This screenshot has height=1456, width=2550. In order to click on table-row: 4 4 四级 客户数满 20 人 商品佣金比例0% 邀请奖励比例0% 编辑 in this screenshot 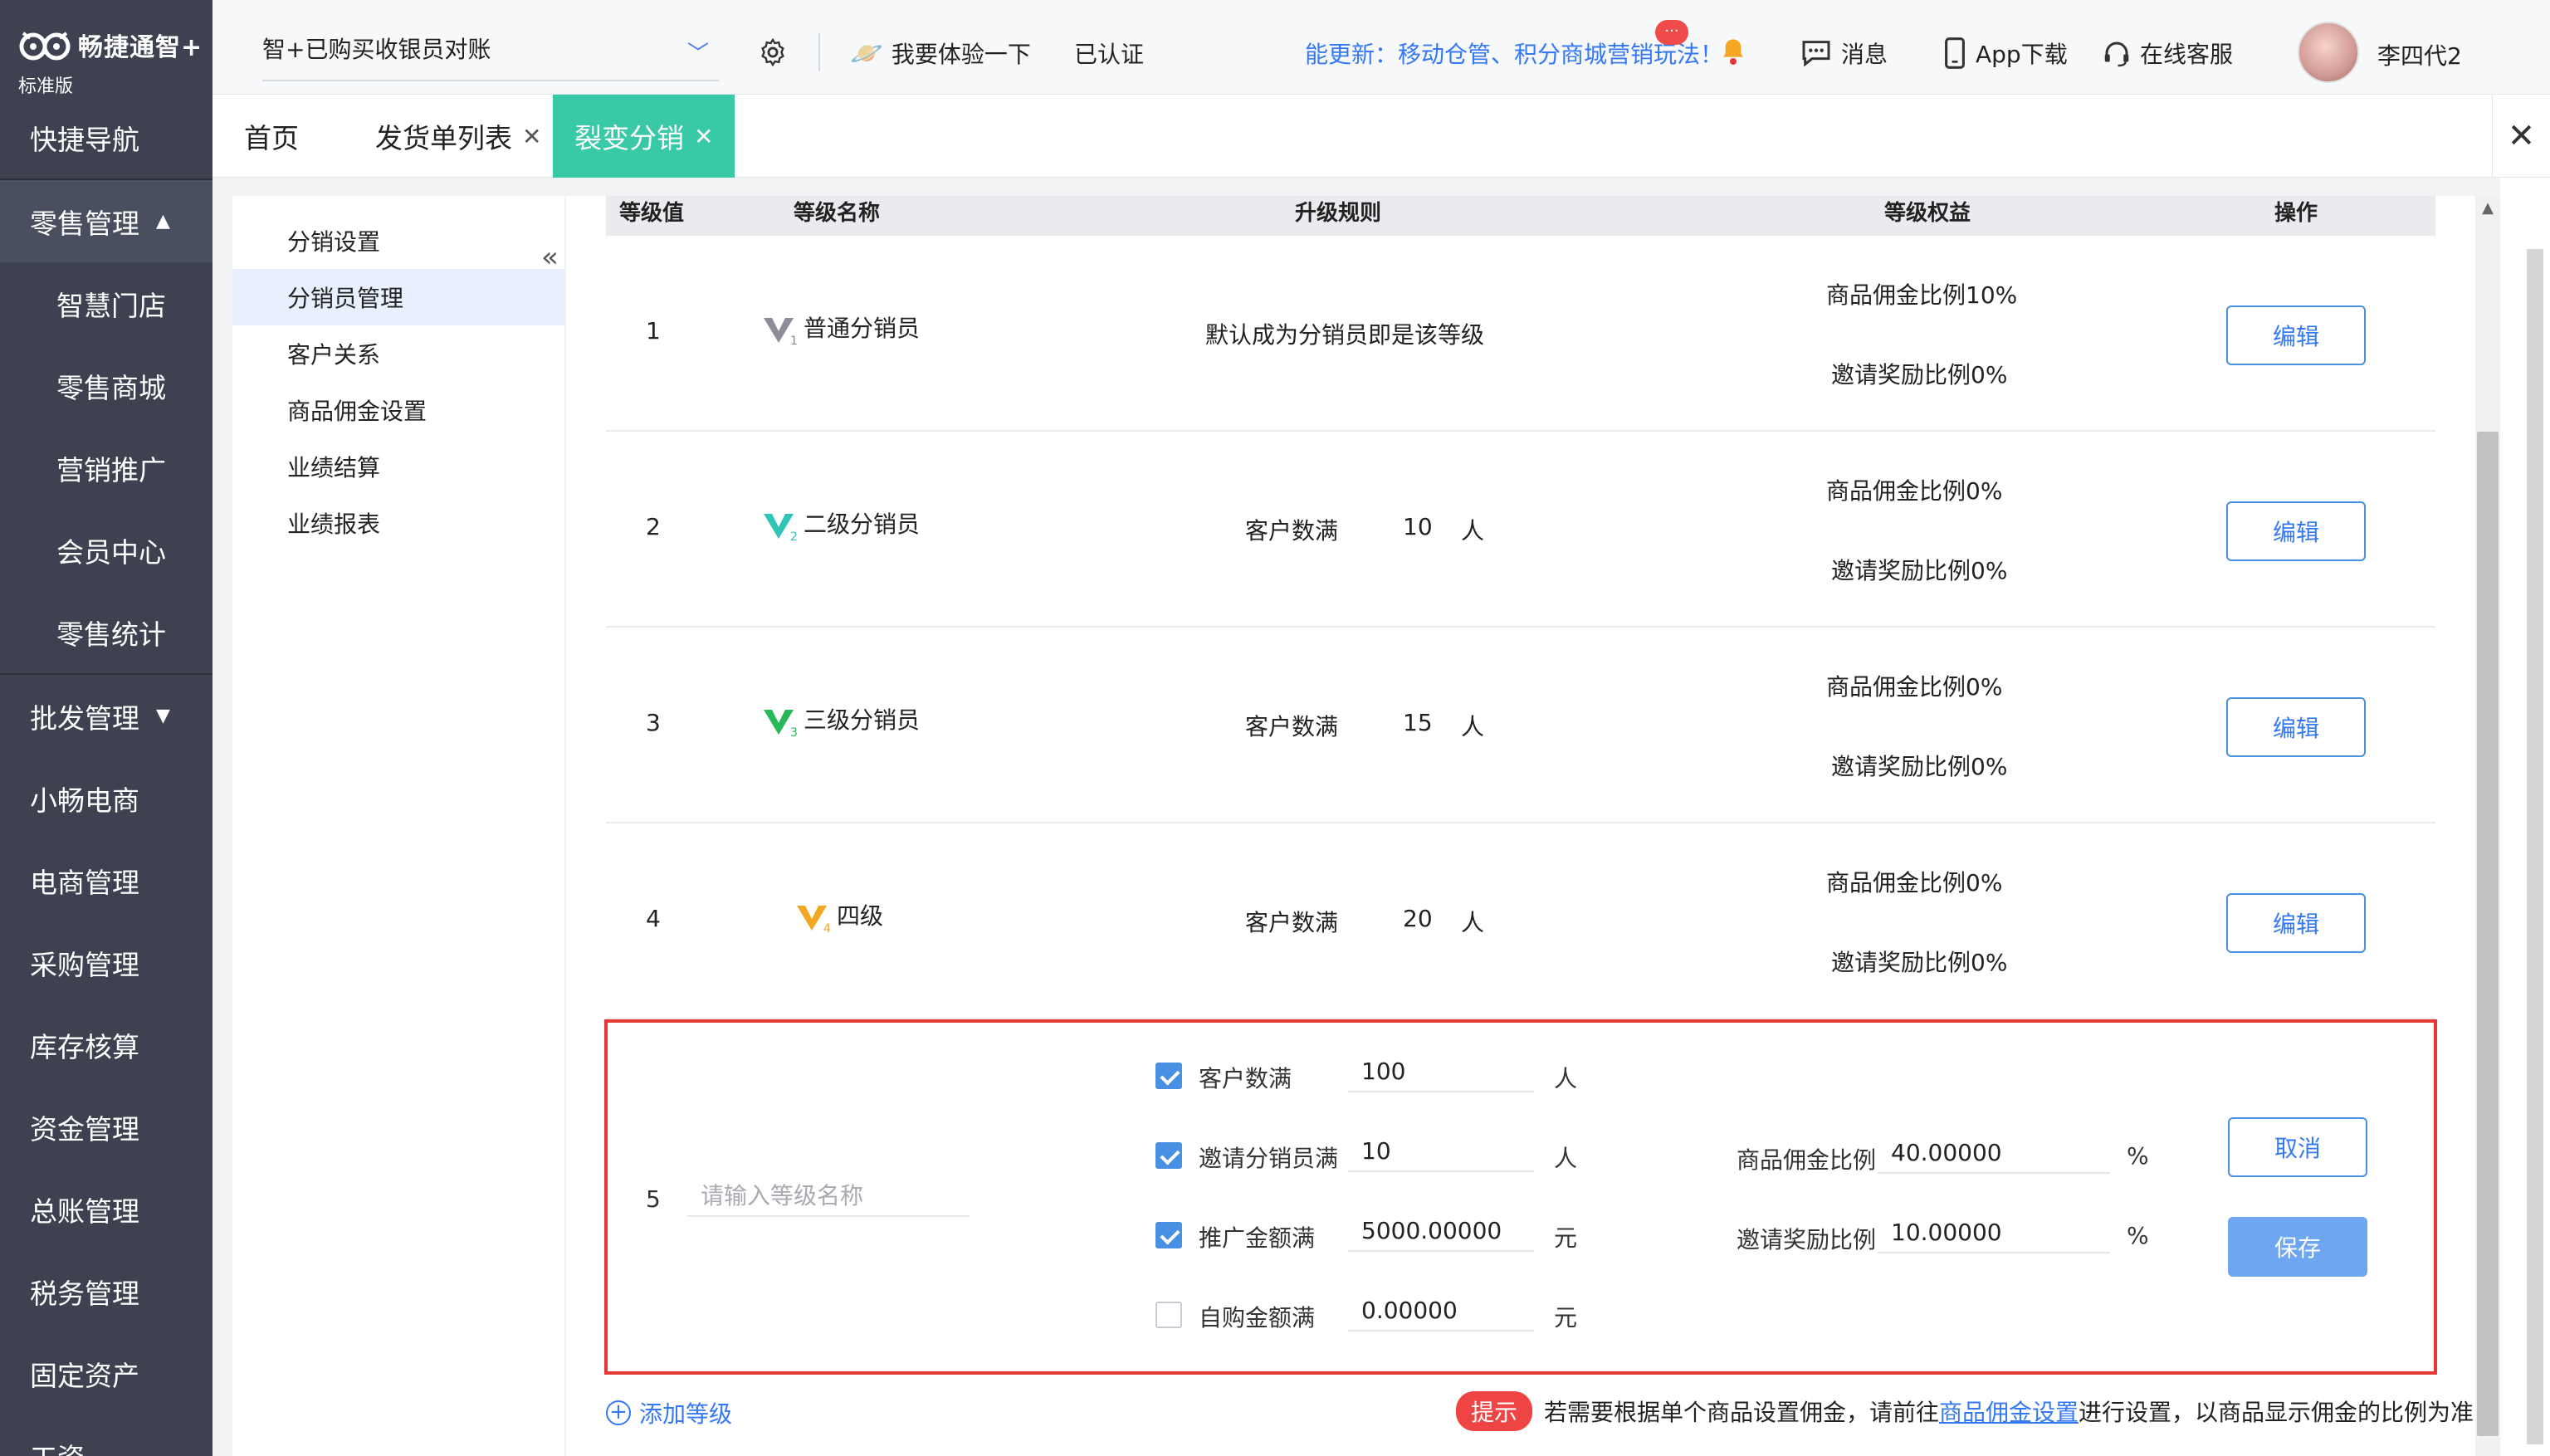, I will do `click(1520, 921)`.